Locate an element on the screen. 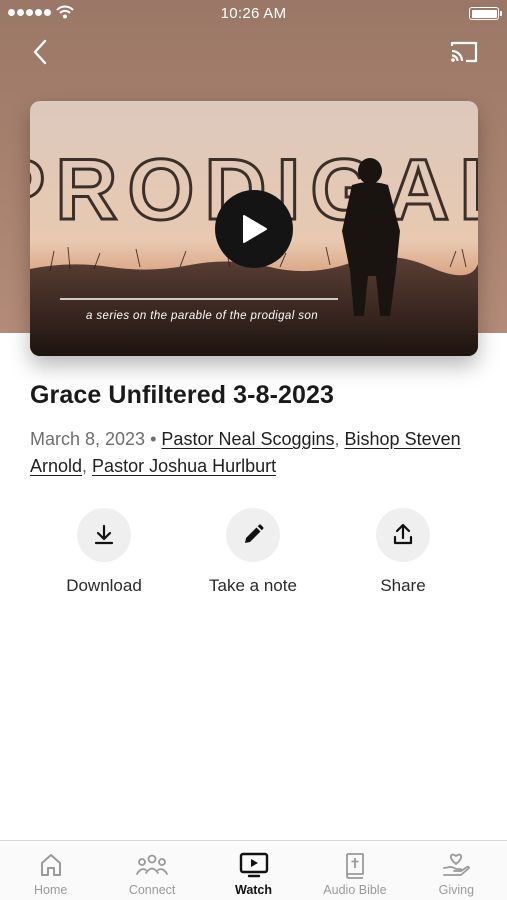  tab-watch: Watch is located at coordinates (253, 870).